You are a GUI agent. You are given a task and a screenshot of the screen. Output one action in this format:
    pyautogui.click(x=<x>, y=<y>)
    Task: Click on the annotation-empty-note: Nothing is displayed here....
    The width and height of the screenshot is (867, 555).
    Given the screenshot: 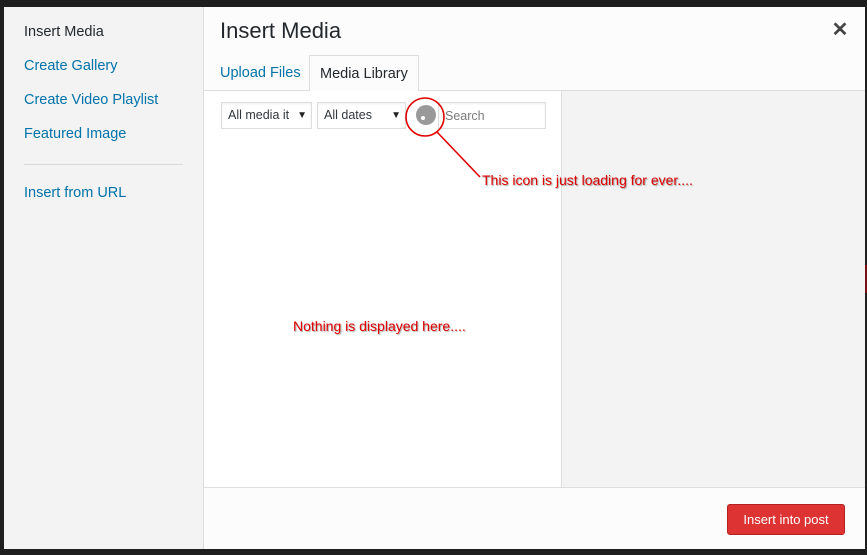 What is the action you would take?
    pyautogui.click(x=379, y=326)
    